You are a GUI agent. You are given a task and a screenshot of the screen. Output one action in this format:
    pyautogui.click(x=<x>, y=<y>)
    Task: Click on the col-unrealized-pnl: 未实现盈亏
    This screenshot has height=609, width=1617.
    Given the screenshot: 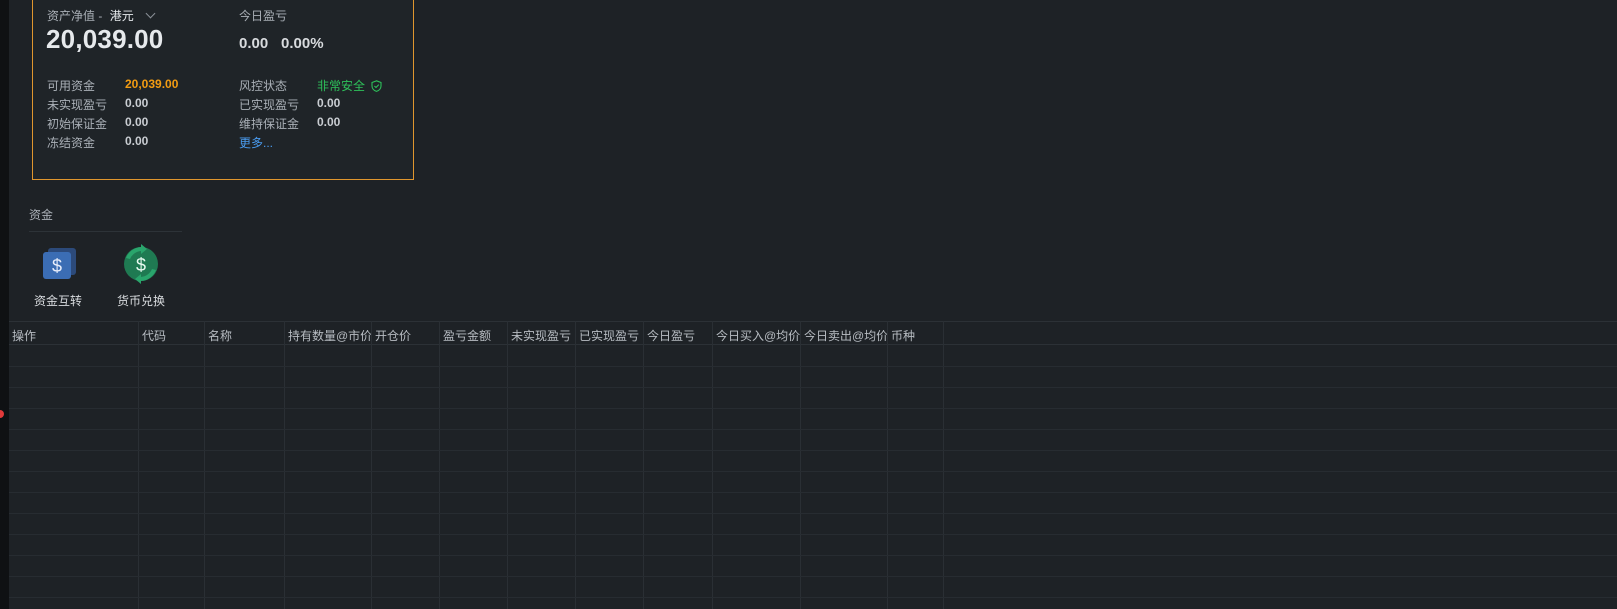 What is the action you would take?
    pyautogui.click(x=541, y=335)
    